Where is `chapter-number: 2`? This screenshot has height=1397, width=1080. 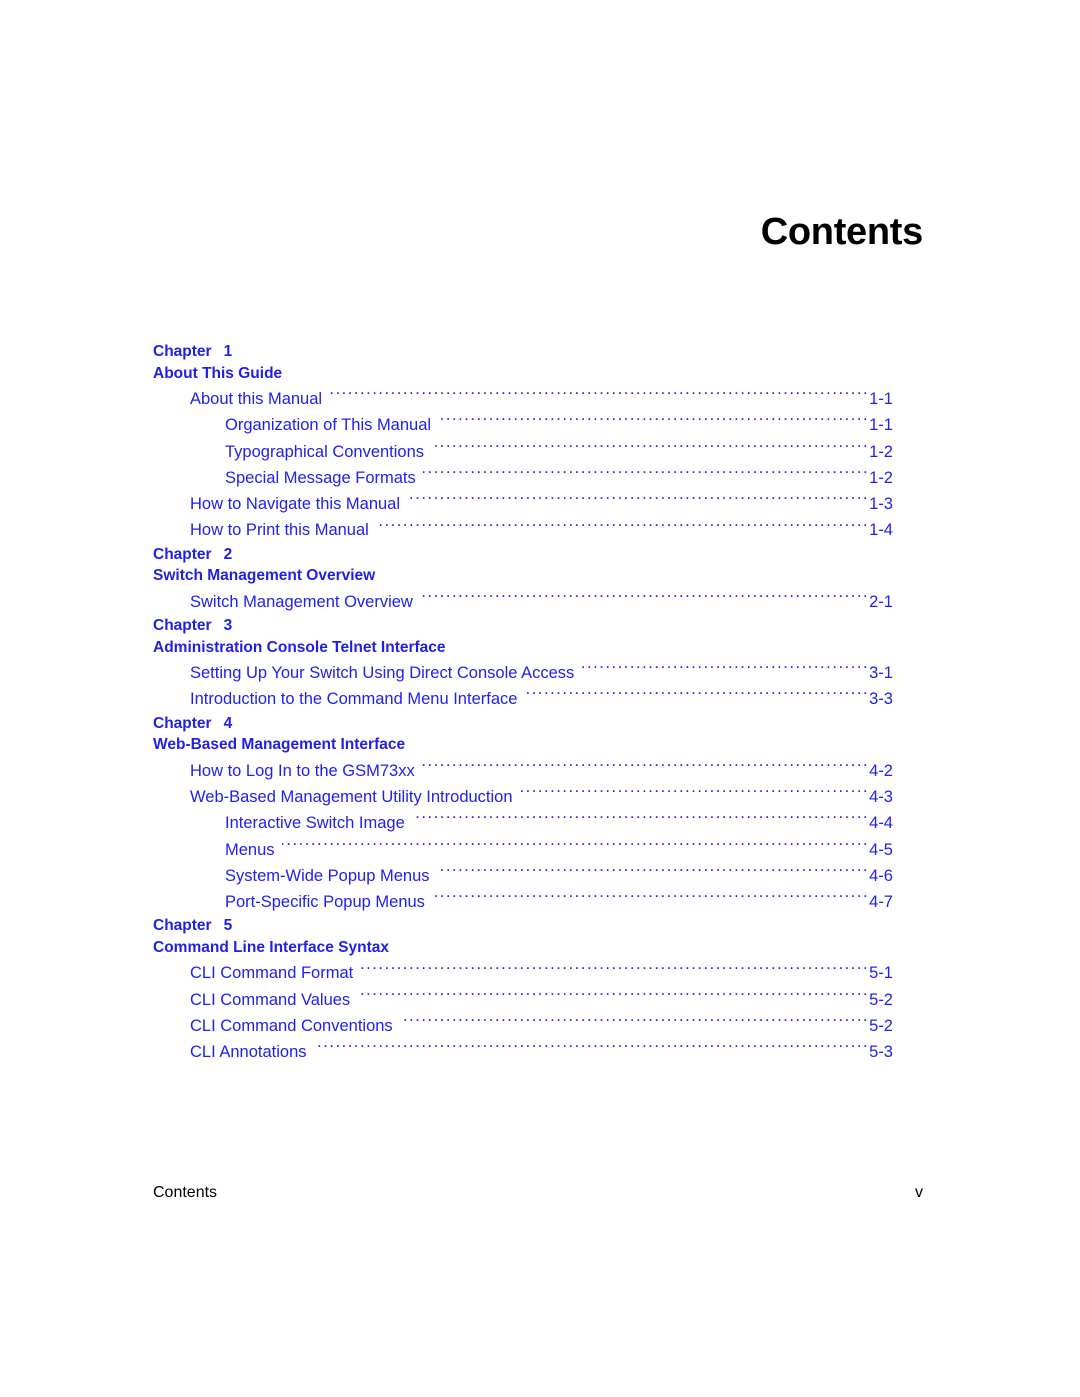
chapter-number: 2 is located at coordinates (228, 554).